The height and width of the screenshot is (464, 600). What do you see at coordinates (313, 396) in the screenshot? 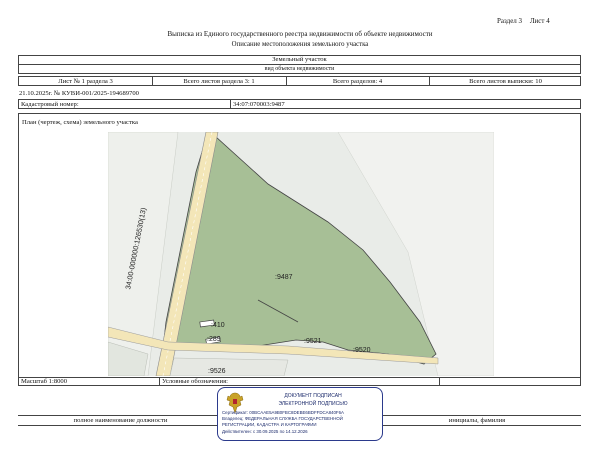
I see `stamp-title-1: ДОКУМЕНТ ПОДПИСАН` at bounding box center [313, 396].